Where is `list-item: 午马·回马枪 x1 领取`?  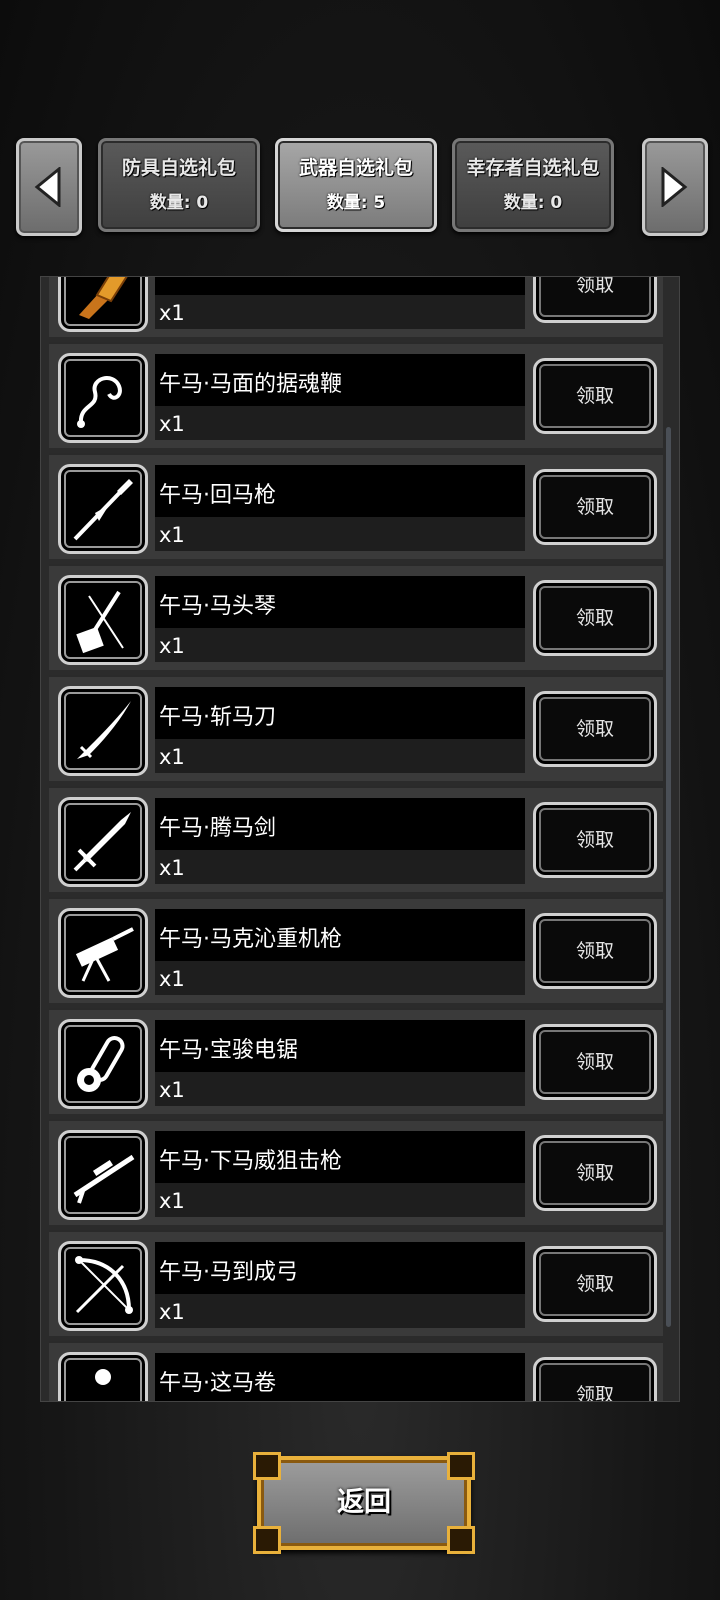
list-item: 午马·回马枪 x1 领取 is located at coordinates (356, 506).